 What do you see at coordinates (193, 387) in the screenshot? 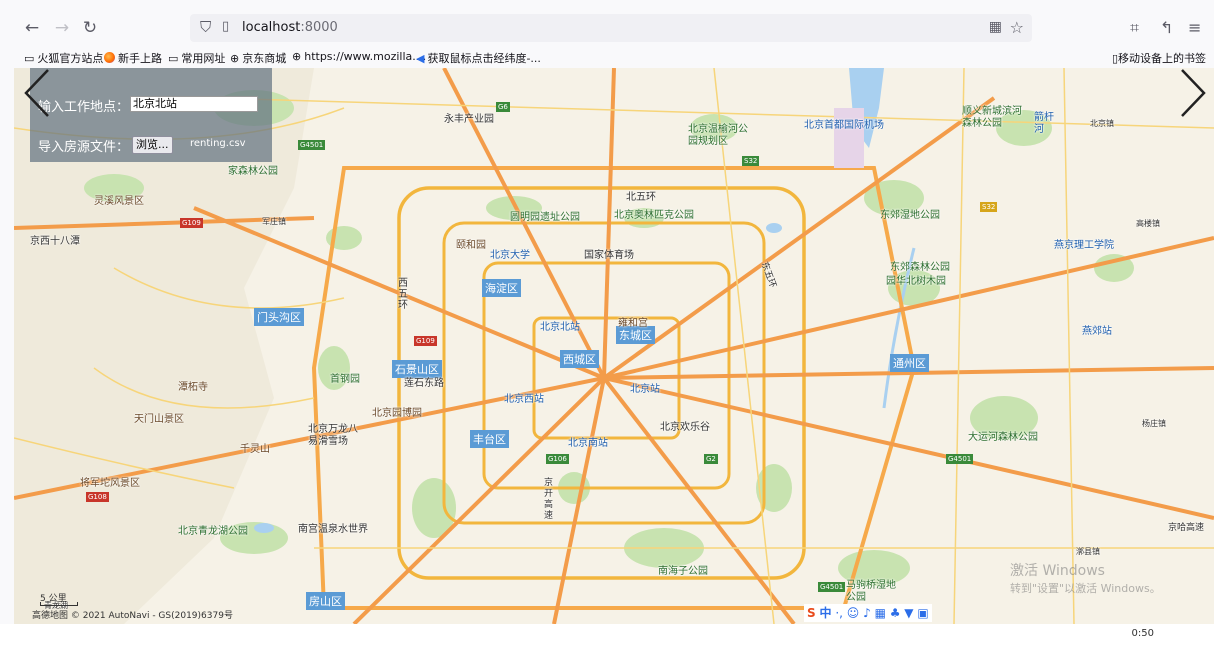
I see `place-label: 潭柘寺` at bounding box center [193, 387].